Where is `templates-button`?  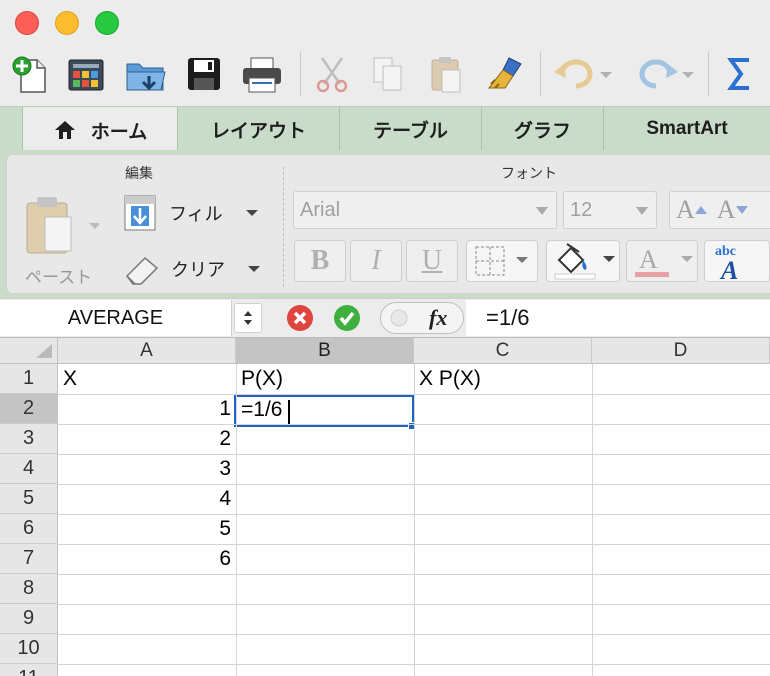 templates-button is located at coordinates (86, 74).